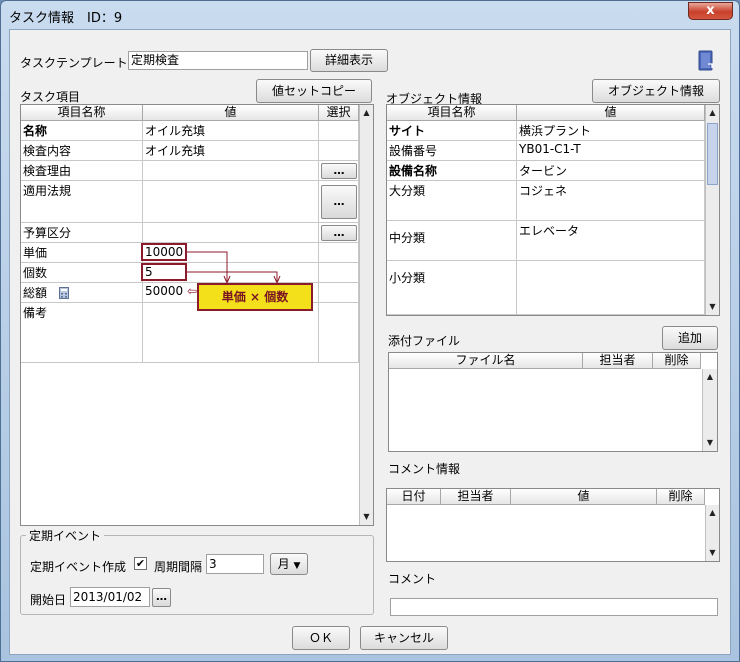  Describe the element at coordinates (452, 113) in the screenshot. I see `object-header-name: 項目名称` at that location.